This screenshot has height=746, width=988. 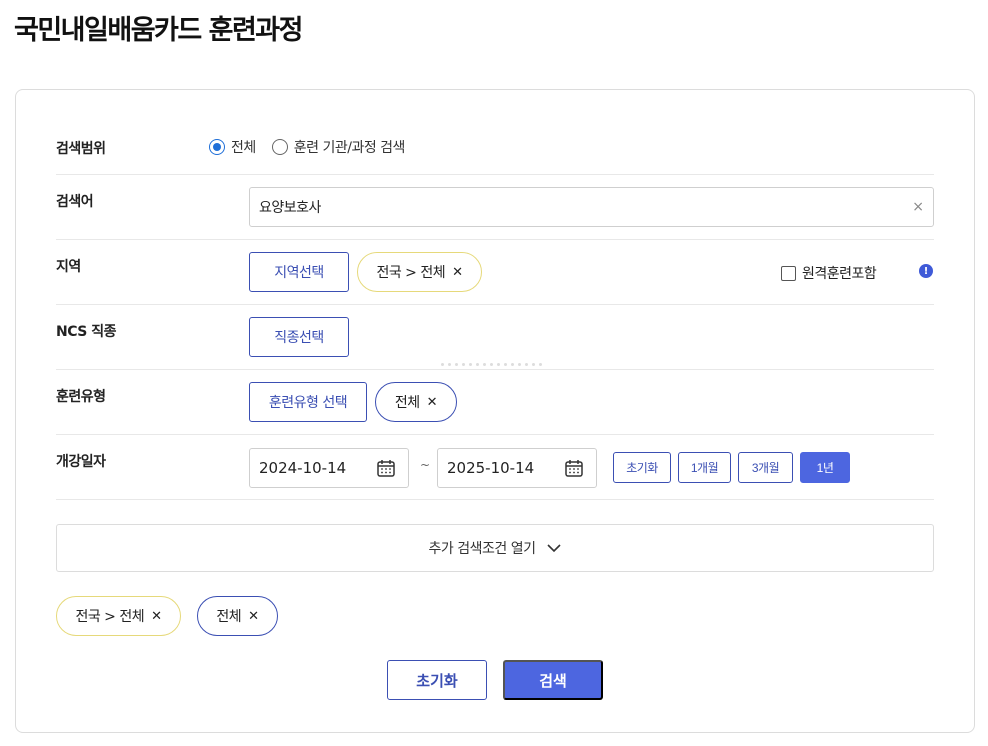 I want to click on expand-label: 추가 검색조건 열기, so click(x=482, y=549).